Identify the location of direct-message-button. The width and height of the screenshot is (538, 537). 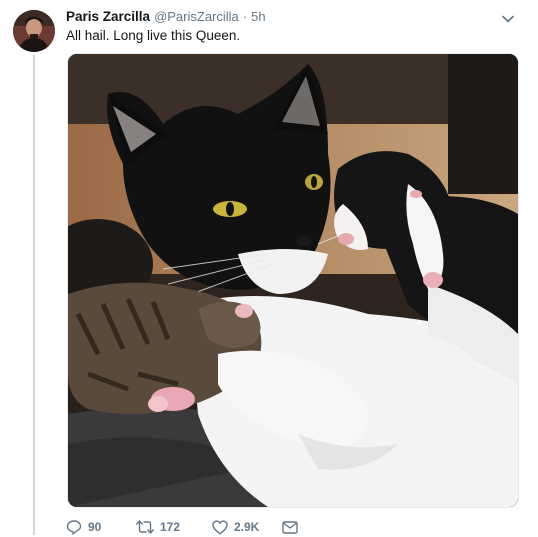
(290, 527).